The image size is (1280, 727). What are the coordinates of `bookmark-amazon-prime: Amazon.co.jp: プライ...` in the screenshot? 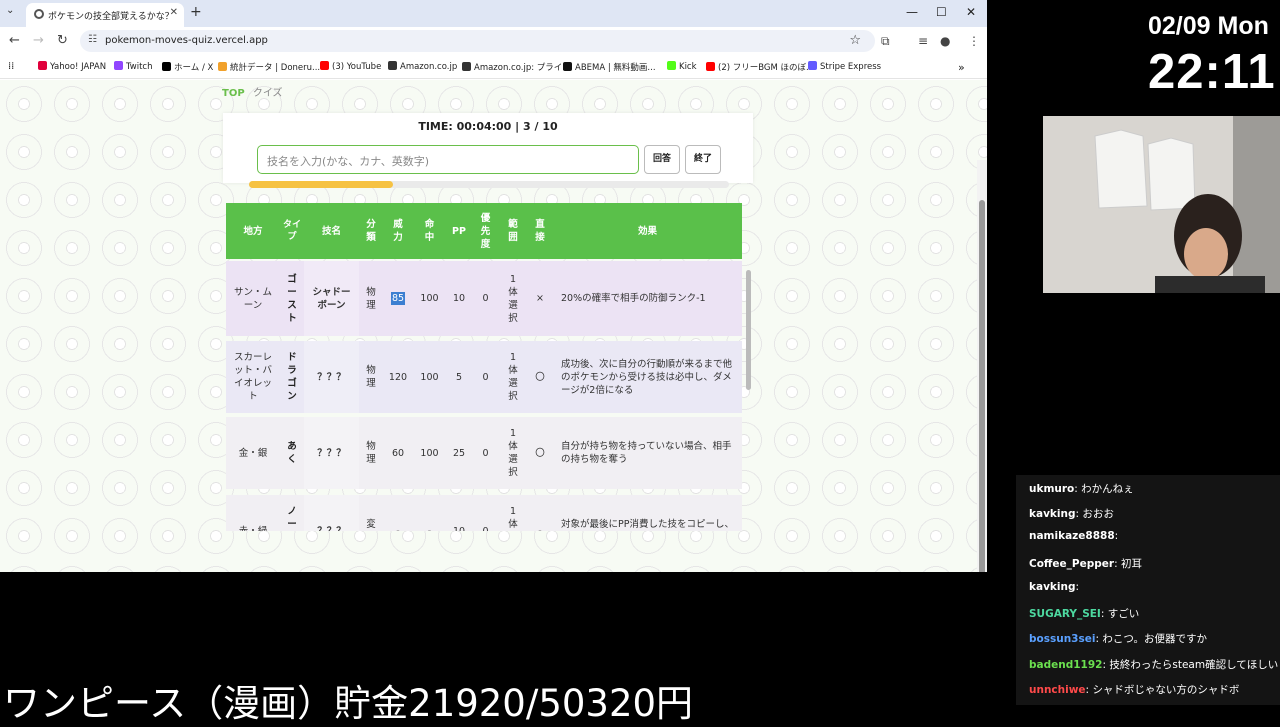 It's located at (516, 67).